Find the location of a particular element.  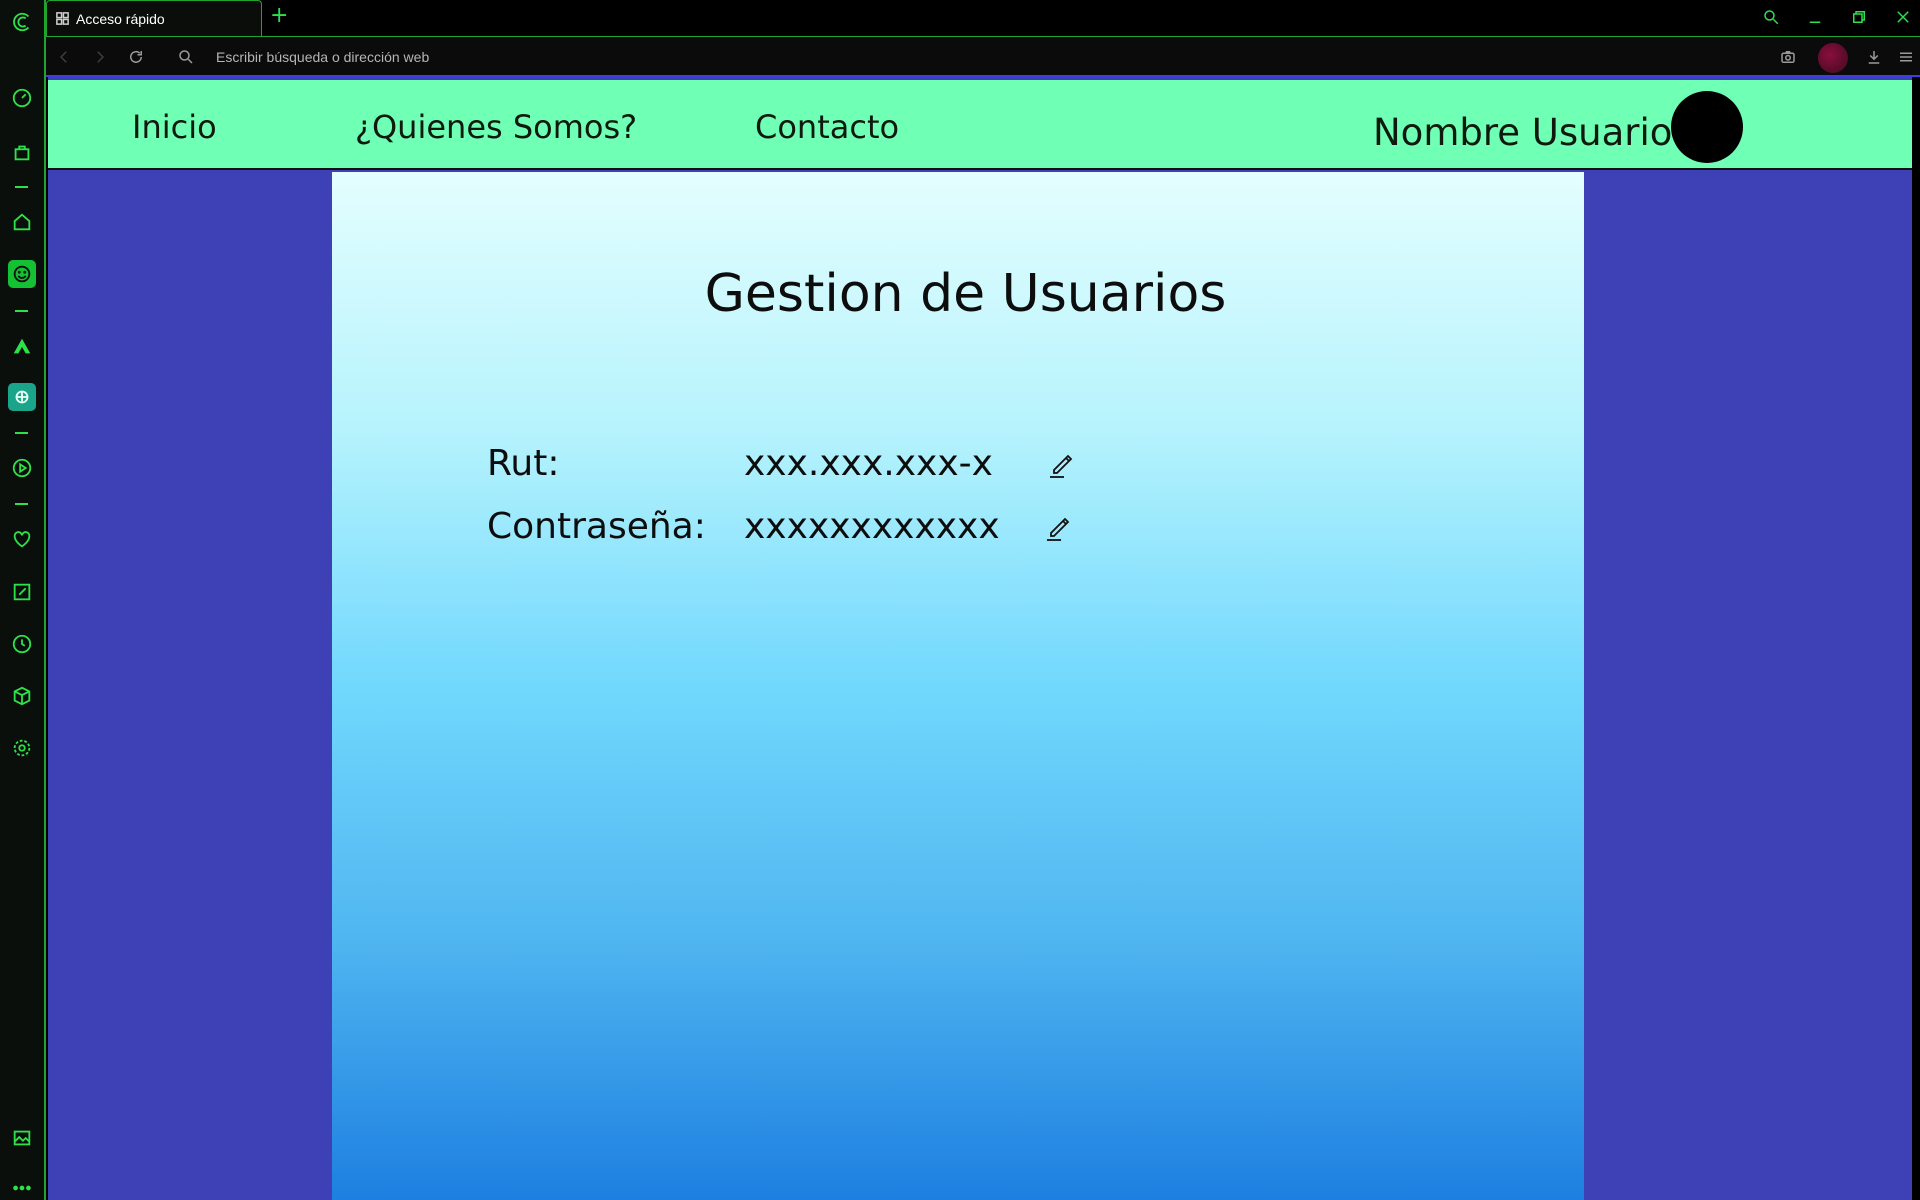

rut-value: xxx.xxx.xxx-x is located at coordinates (868, 463).